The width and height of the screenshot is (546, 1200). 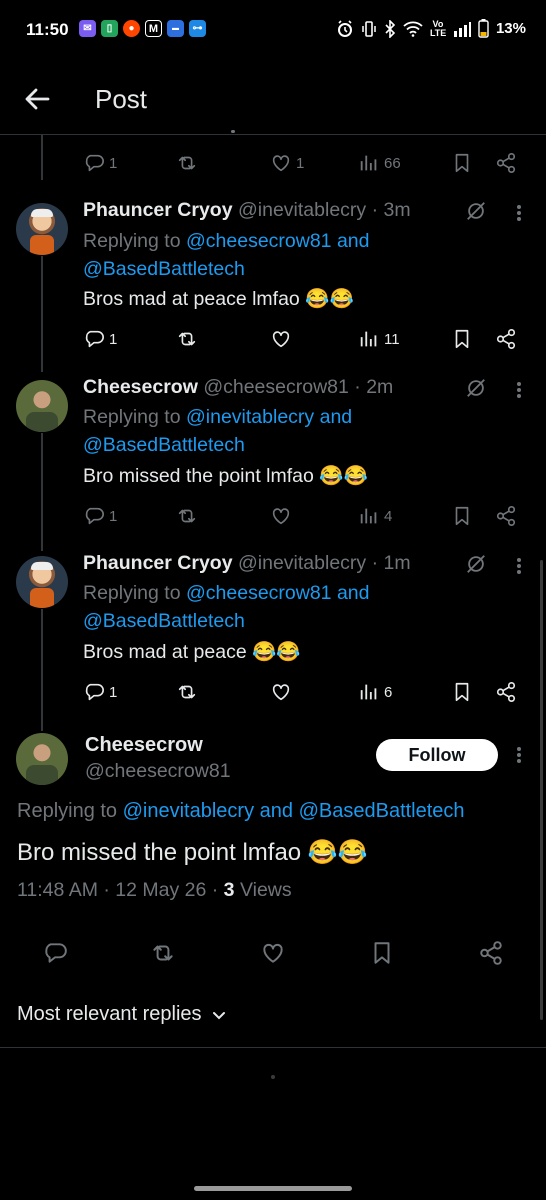 I want to click on like-button: 1, so click(x=287, y=163).